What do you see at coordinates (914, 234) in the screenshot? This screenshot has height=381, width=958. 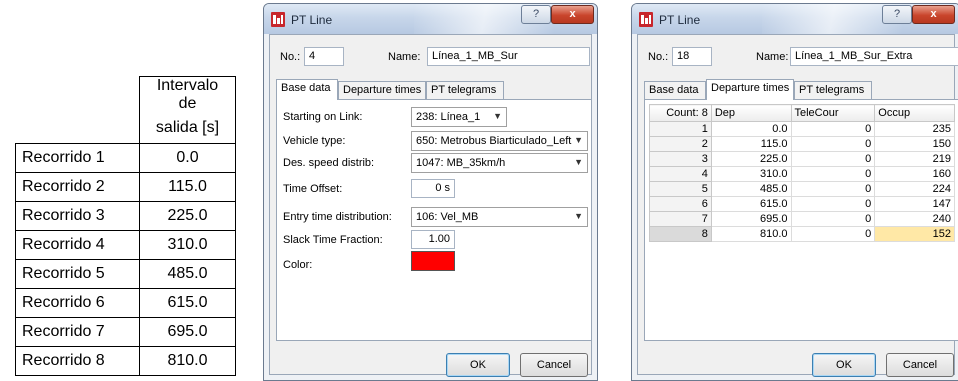 I see `occup-cell-selected: 152` at bounding box center [914, 234].